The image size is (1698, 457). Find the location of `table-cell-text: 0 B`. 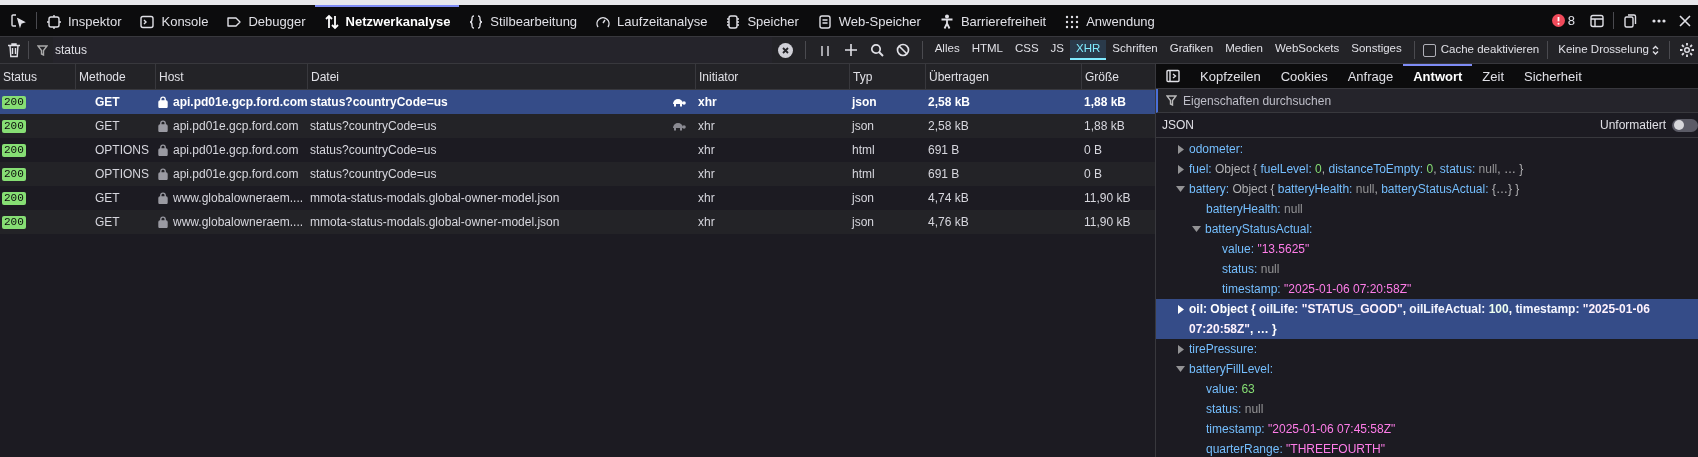

table-cell-text: 0 B is located at coordinates (1093, 150).